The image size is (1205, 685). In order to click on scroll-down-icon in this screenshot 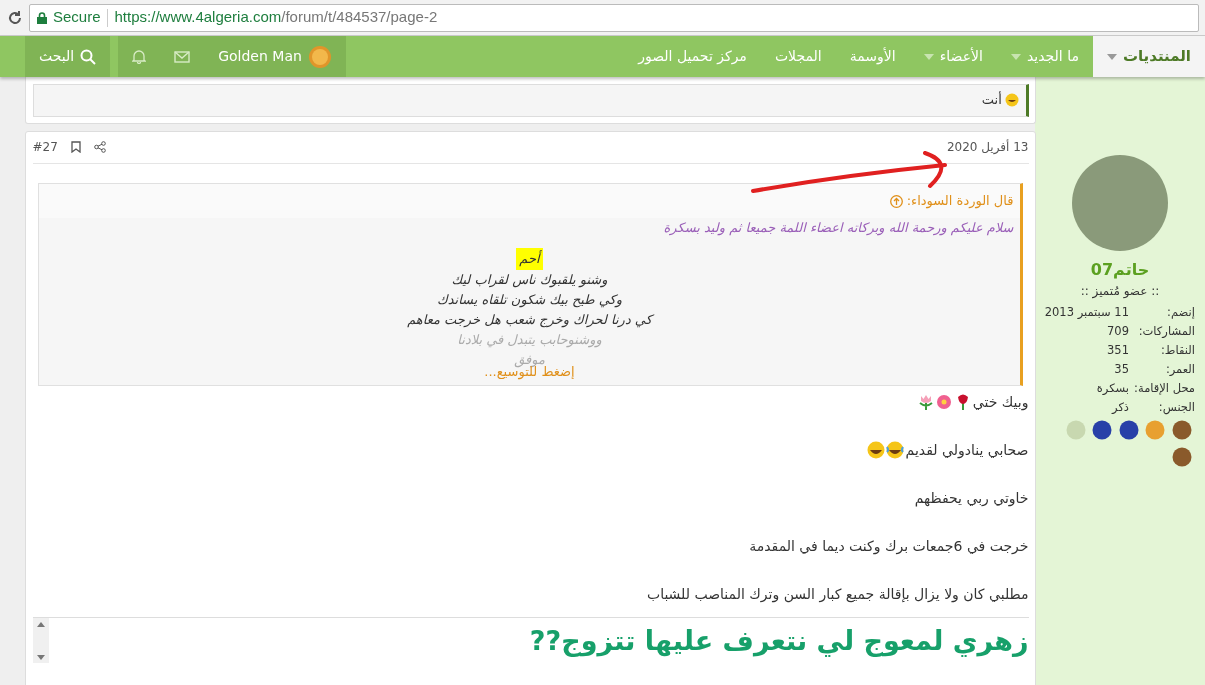, I will do `click(40, 657)`.